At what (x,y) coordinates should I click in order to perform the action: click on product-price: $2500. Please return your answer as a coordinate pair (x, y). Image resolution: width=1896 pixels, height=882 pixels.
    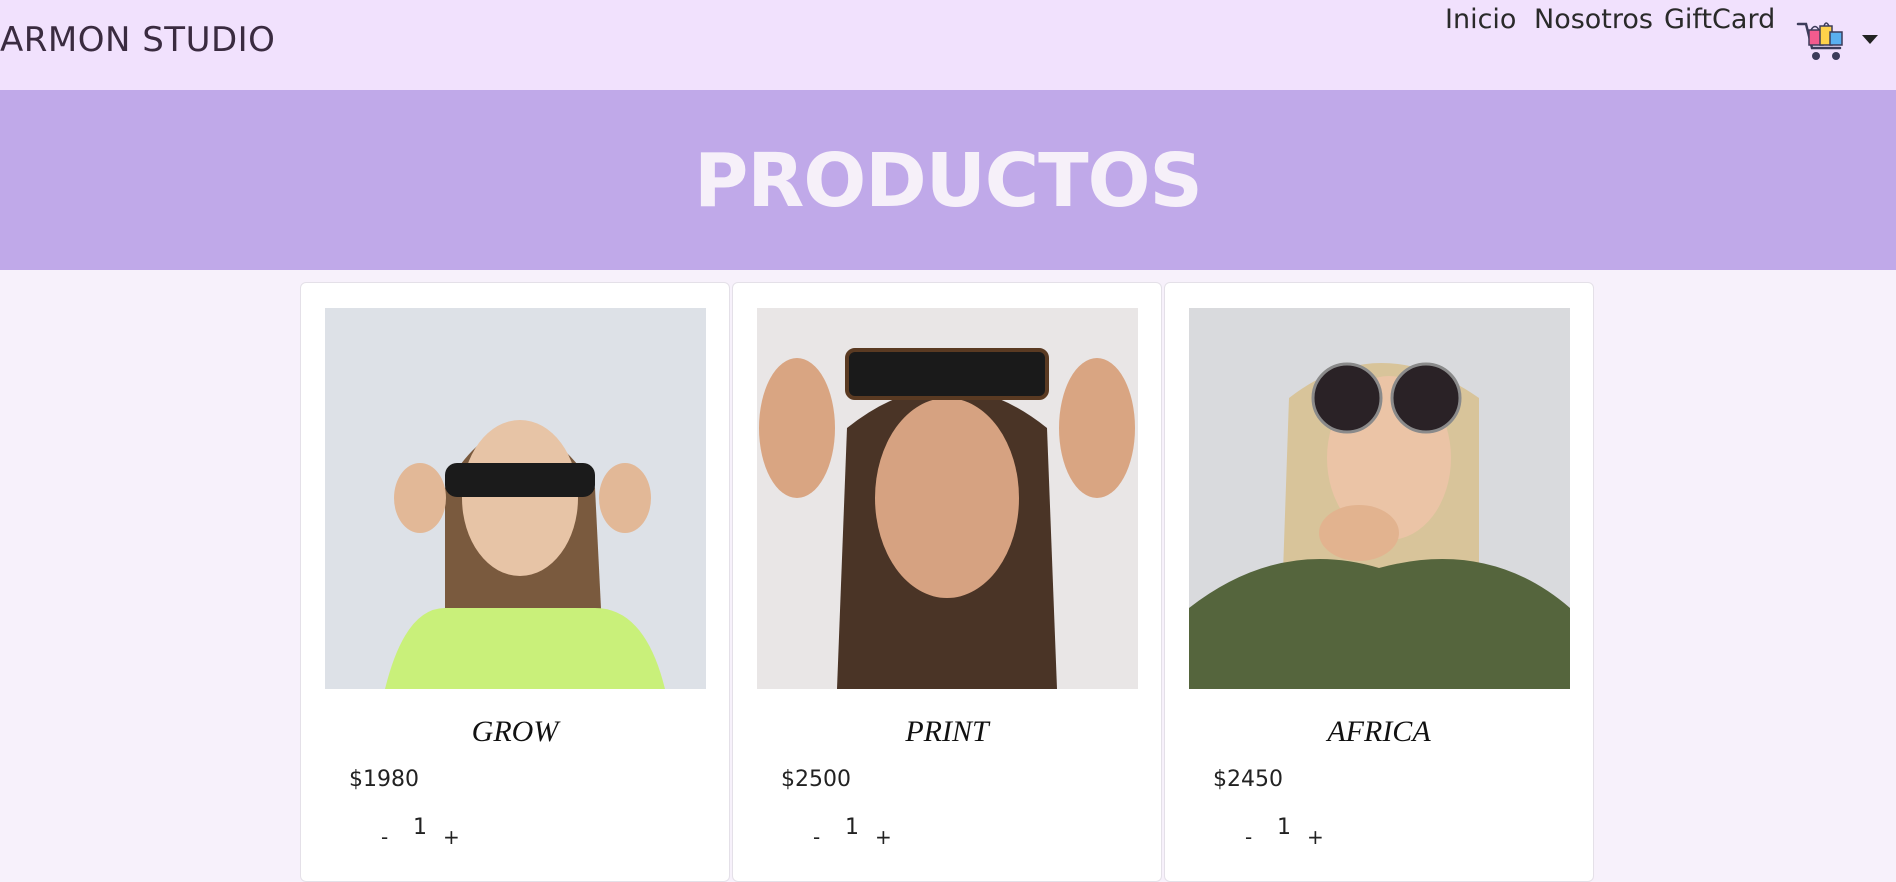
    Looking at the image, I should click on (816, 779).